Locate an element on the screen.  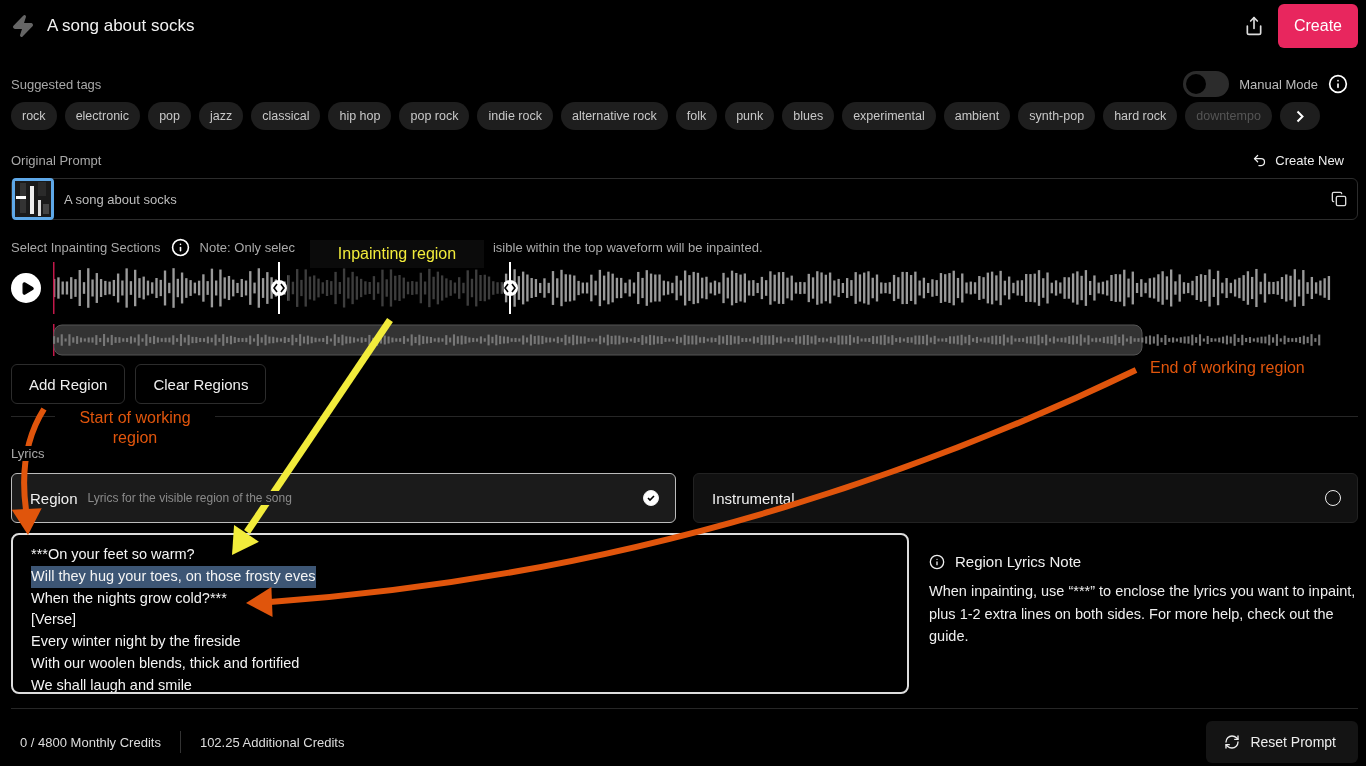
tag-chip: punk is located at coordinates (750, 116).